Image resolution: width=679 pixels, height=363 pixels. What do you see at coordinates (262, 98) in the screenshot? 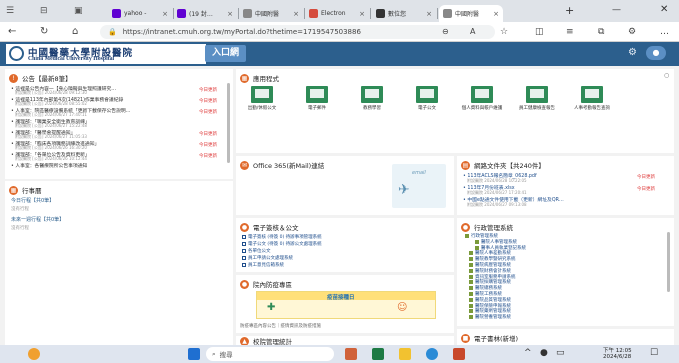
I see `app-tile: 出勤/休假公文` at bounding box center [262, 98].